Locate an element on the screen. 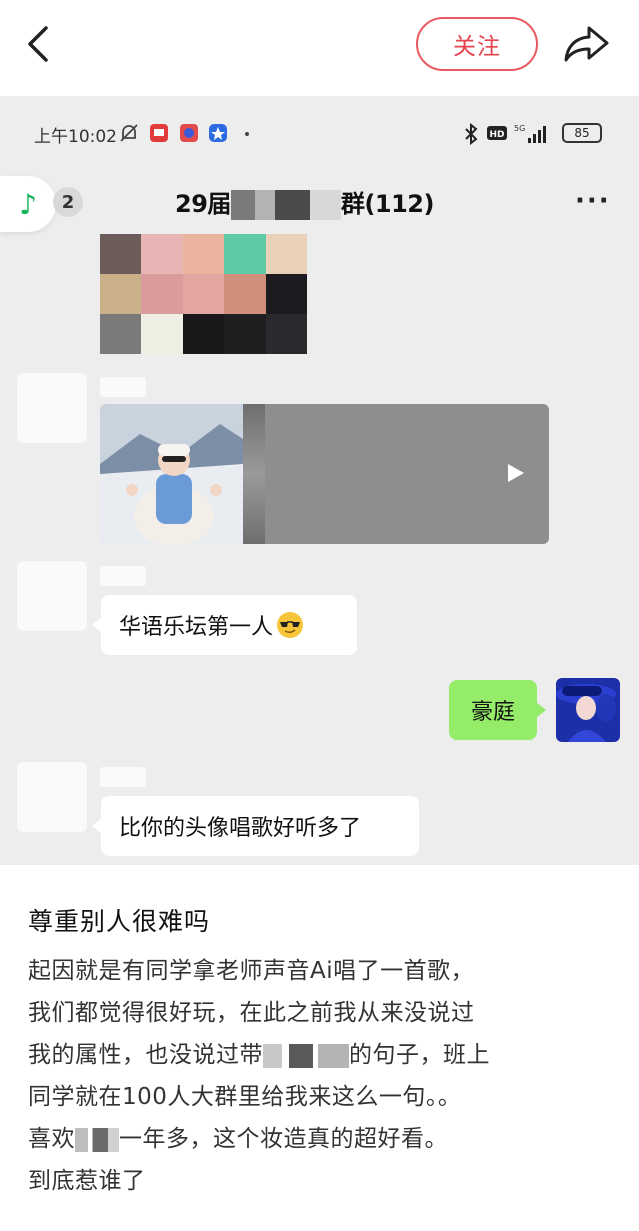 The image size is (639, 1231). bluetooth-icon is located at coordinates (471, 134).